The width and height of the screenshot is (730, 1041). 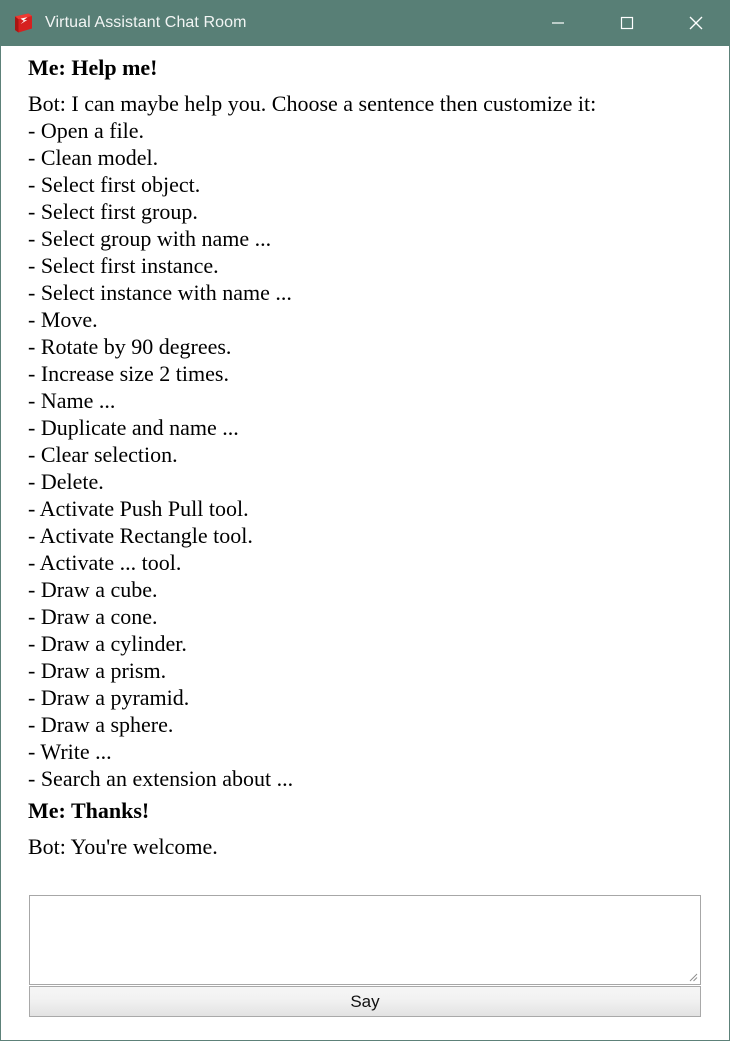 I want to click on chat-message-header: Me: Help me!, so click(x=93, y=67).